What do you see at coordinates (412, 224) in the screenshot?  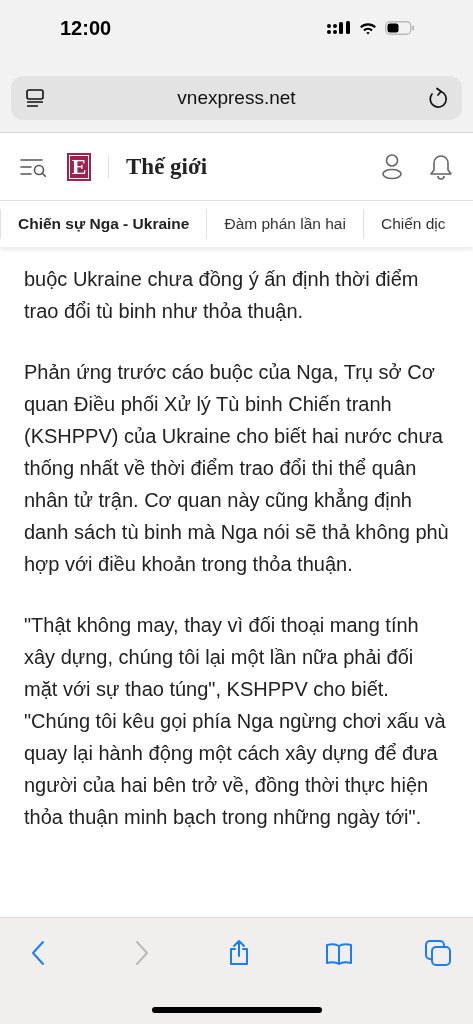 I see `topic-tab: Chiến dịc` at bounding box center [412, 224].